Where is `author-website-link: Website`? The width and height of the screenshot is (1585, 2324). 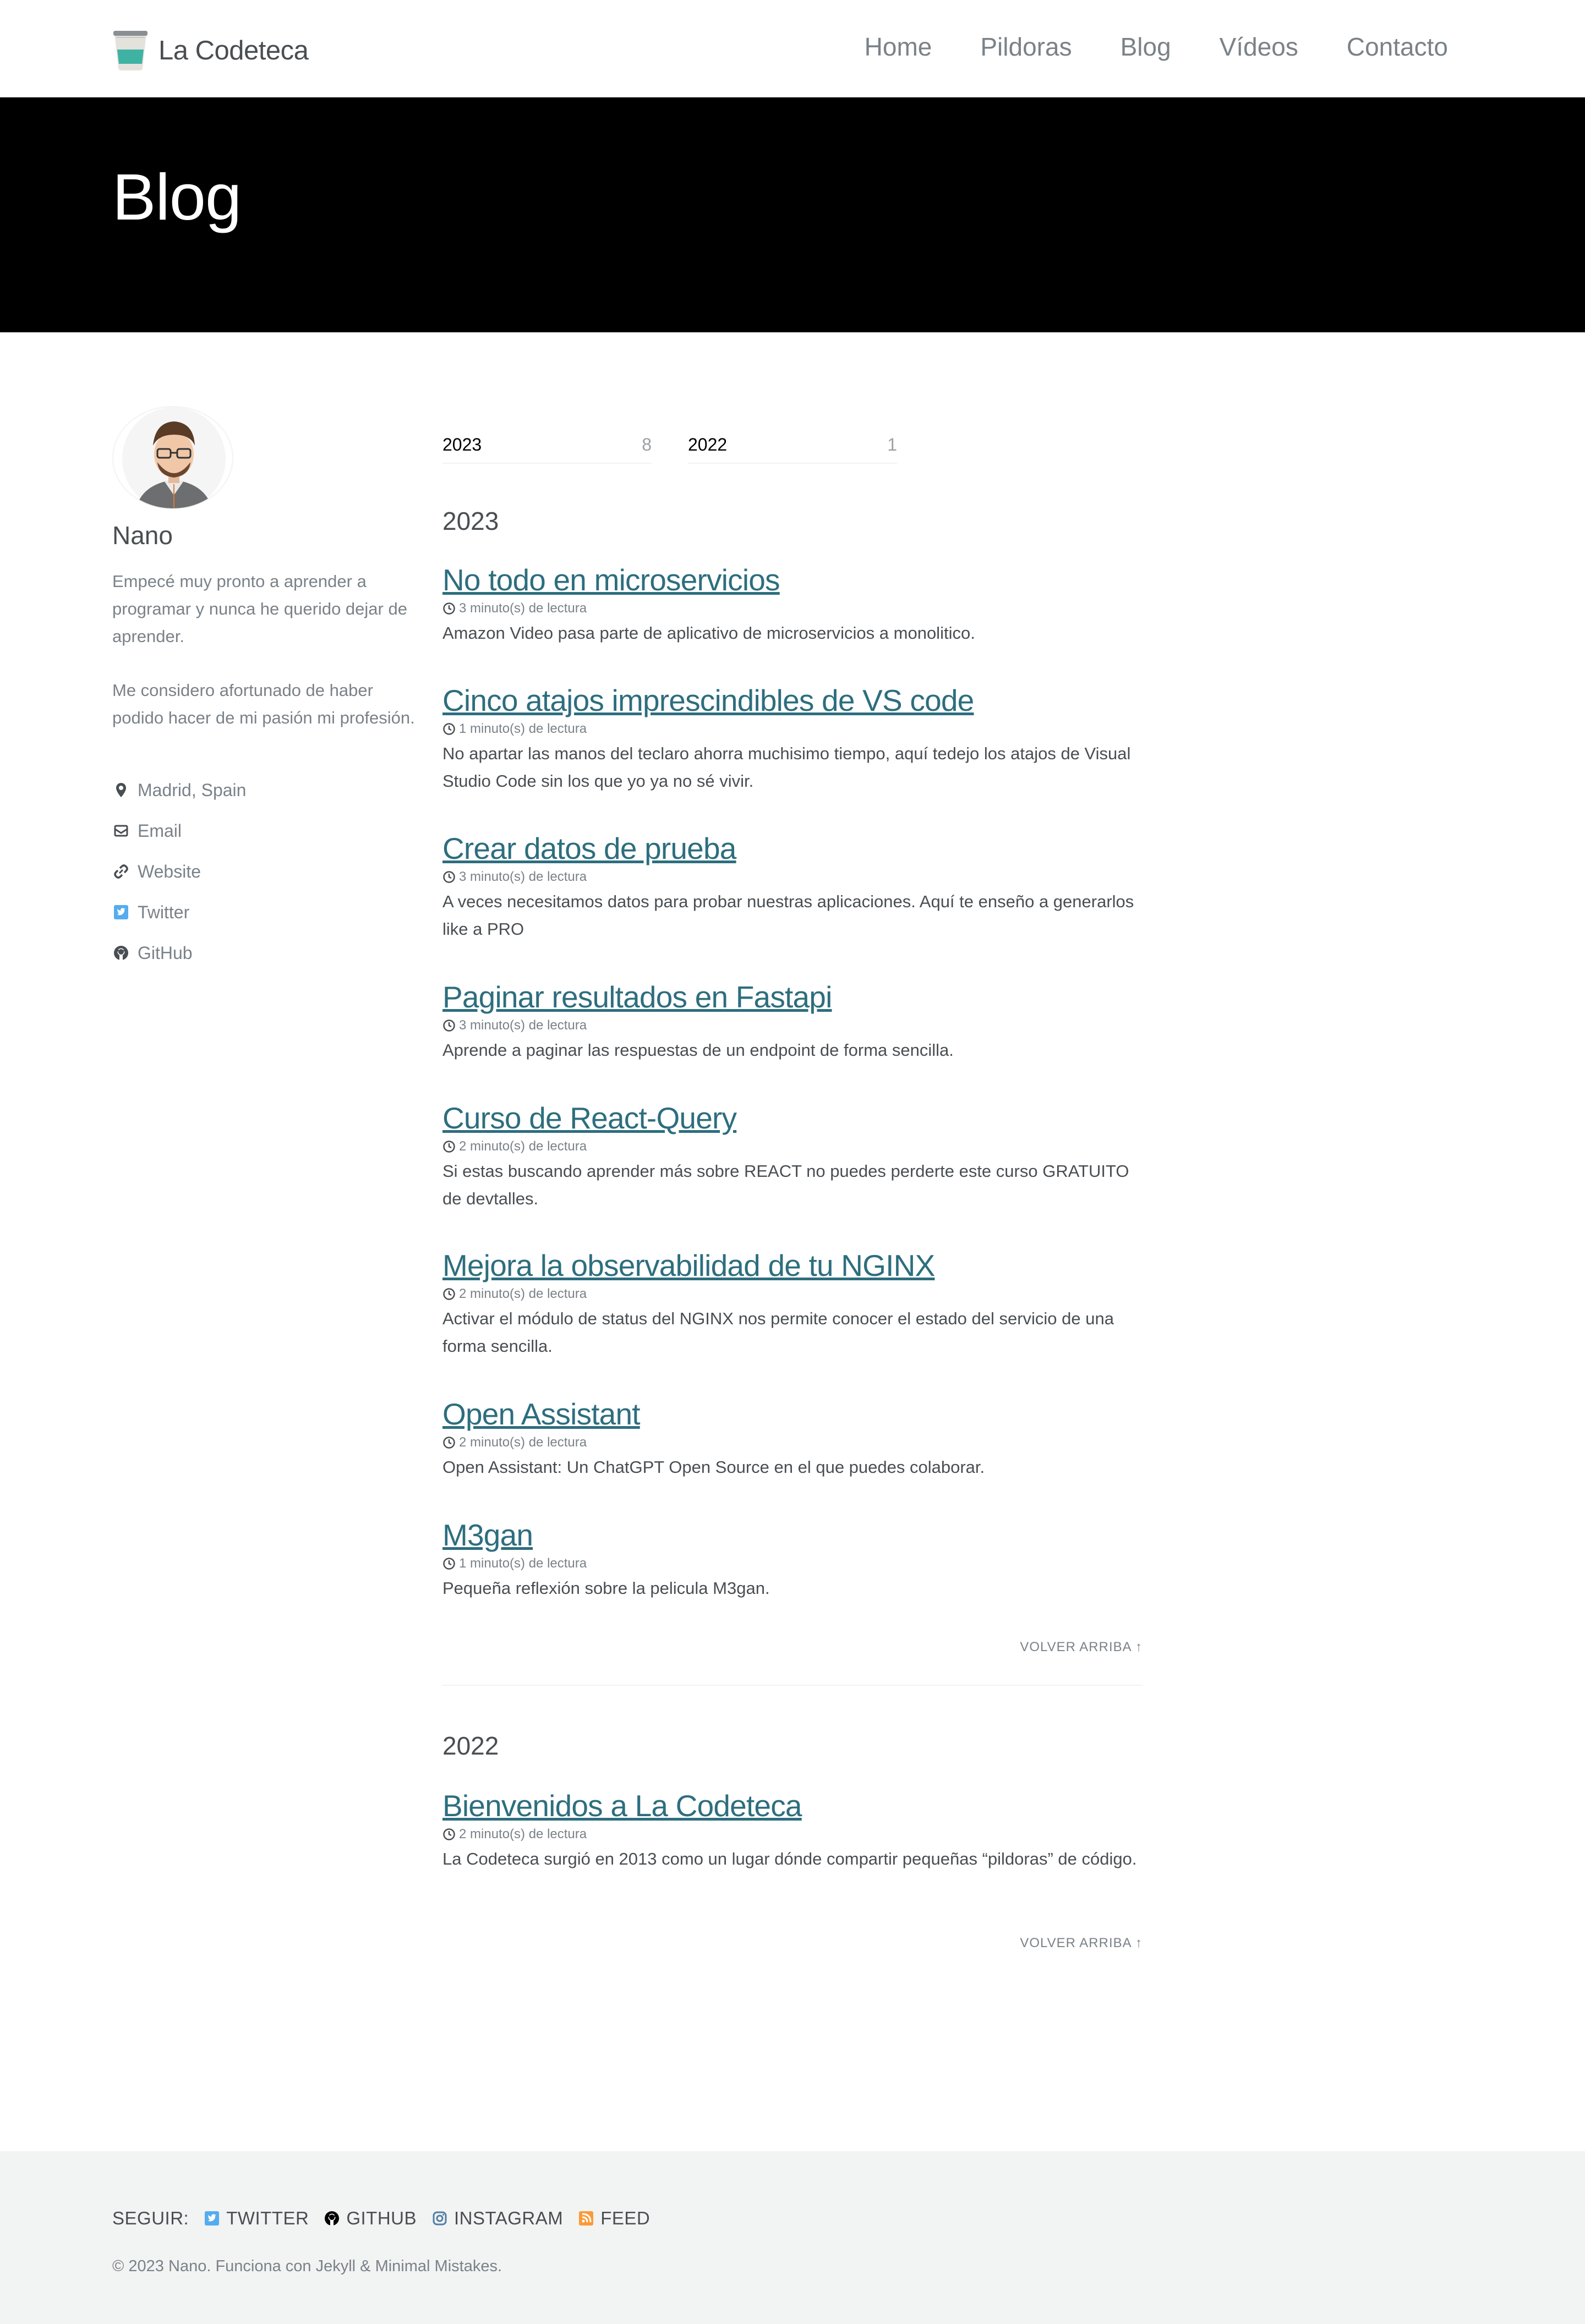
author-website-link: Website is located at coordinates (179, 871).